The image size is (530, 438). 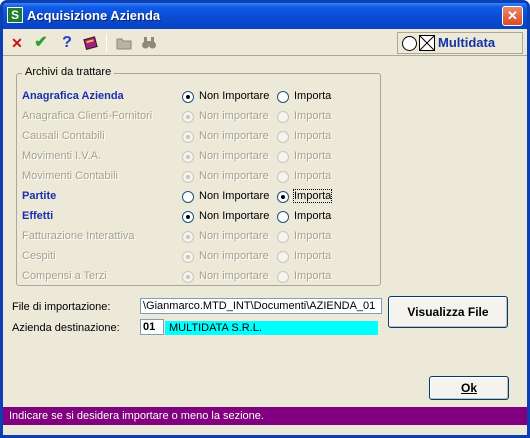 What do you see at coordinates (39, 196) in the screenshot?
I see `archivio-label: Partite` at bounding box center [39, 196].